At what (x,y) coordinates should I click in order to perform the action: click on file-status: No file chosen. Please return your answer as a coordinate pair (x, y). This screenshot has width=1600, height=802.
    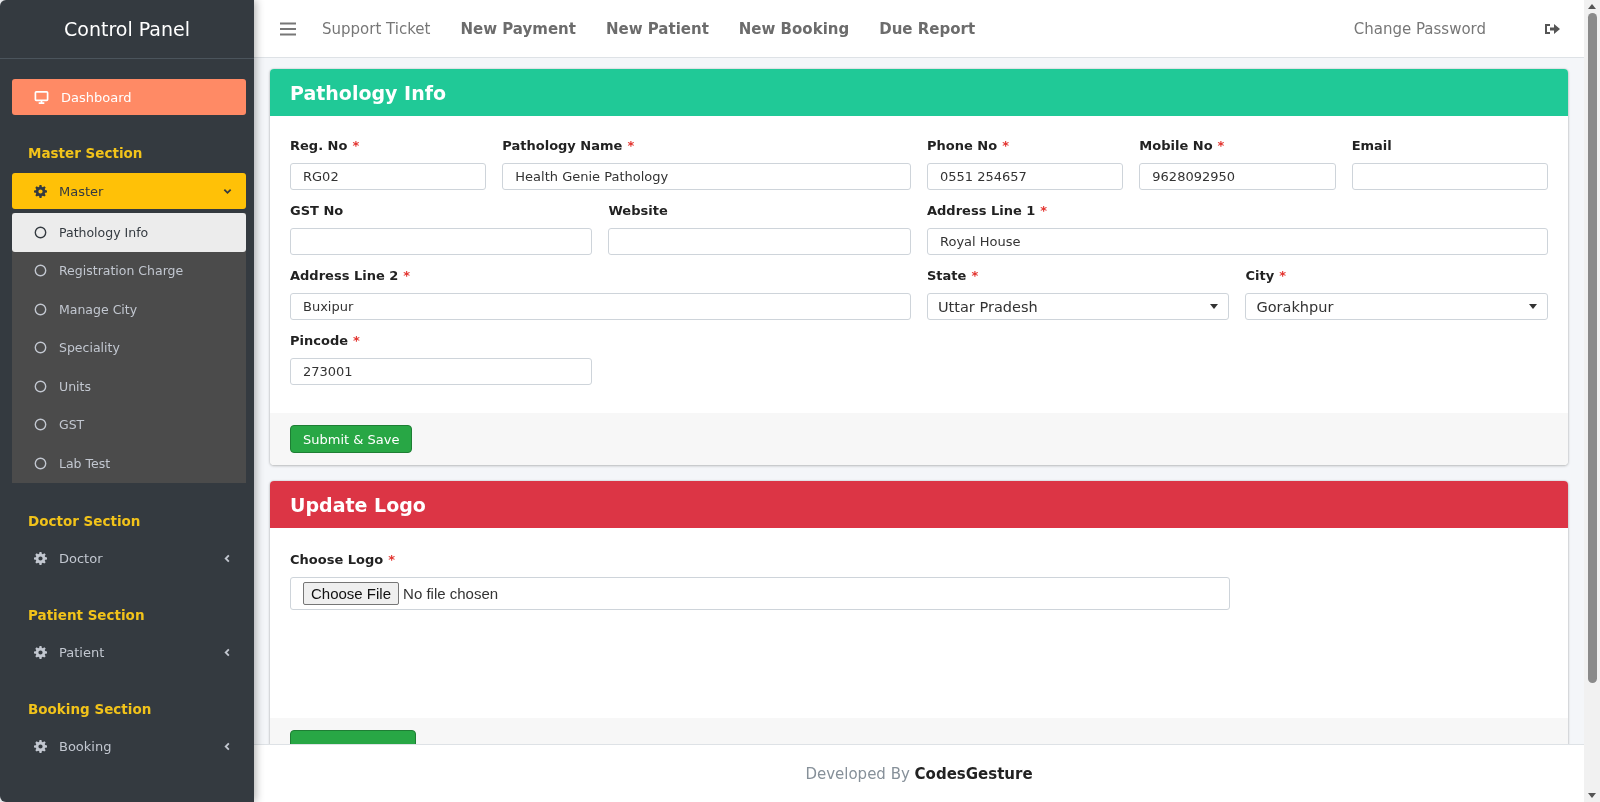
    Looking at the image, I should click on (451, 593).